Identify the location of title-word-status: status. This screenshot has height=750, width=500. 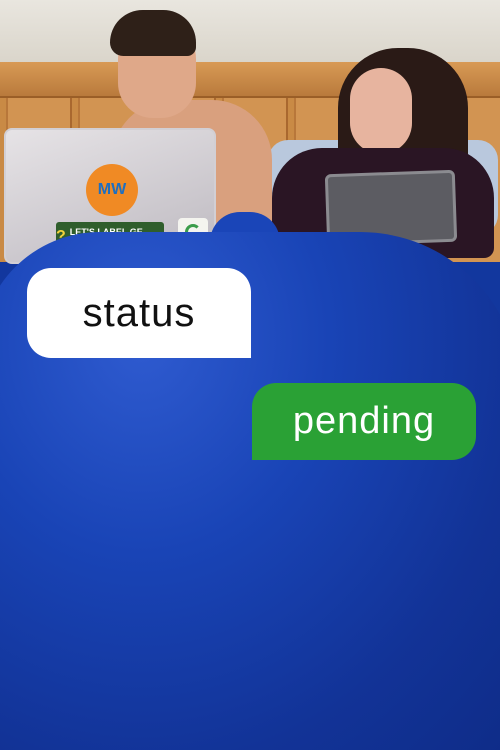
(139, 312).